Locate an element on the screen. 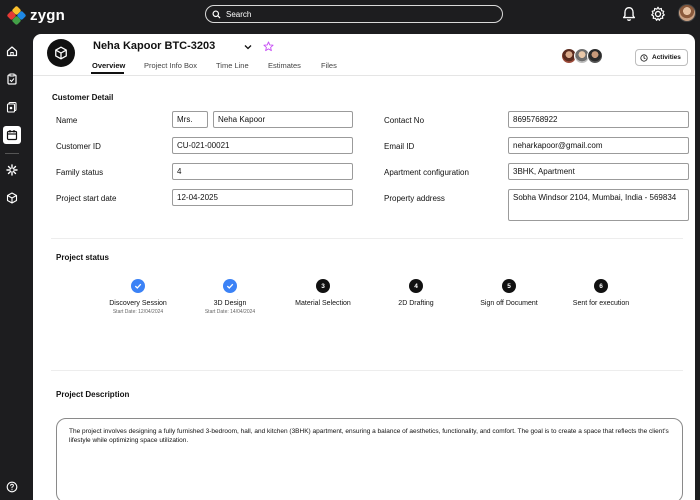 Image resolution: width=700 pixels, height=500 pixels. left-sidebar is located at coordinates (12, 265).